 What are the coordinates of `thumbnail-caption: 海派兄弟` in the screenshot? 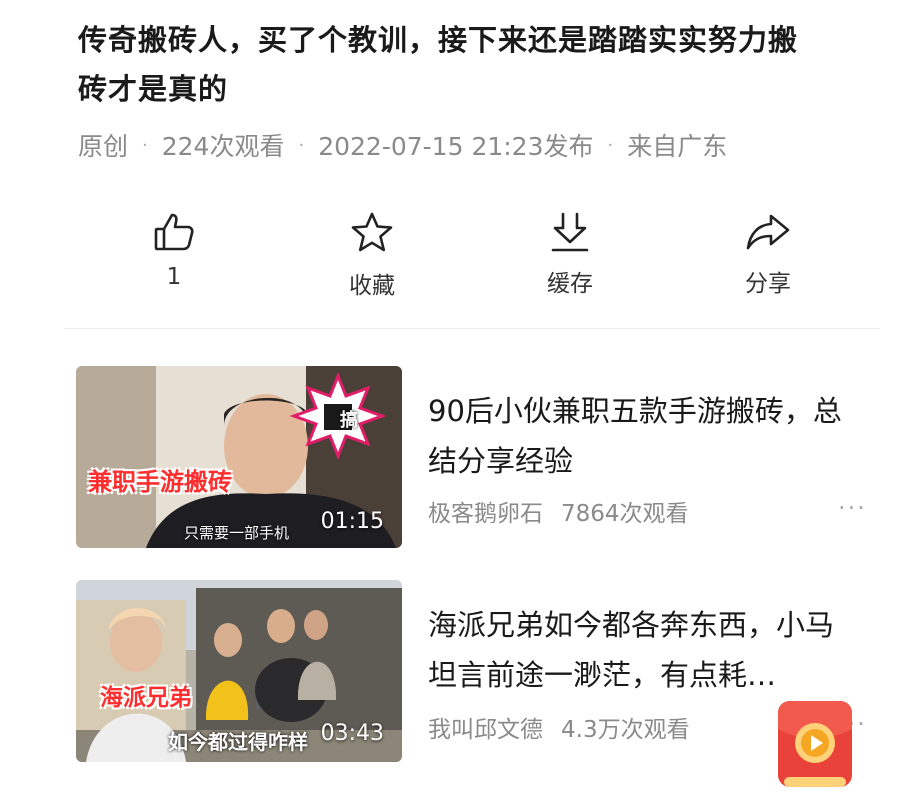 It's located at (146, 698).